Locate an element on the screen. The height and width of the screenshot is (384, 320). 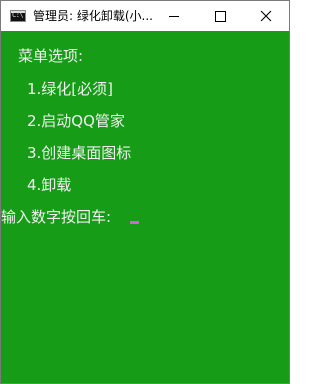
menu-option-start-qq-manager: 2.启动QQ管家 is located at coordinates (76, 121).